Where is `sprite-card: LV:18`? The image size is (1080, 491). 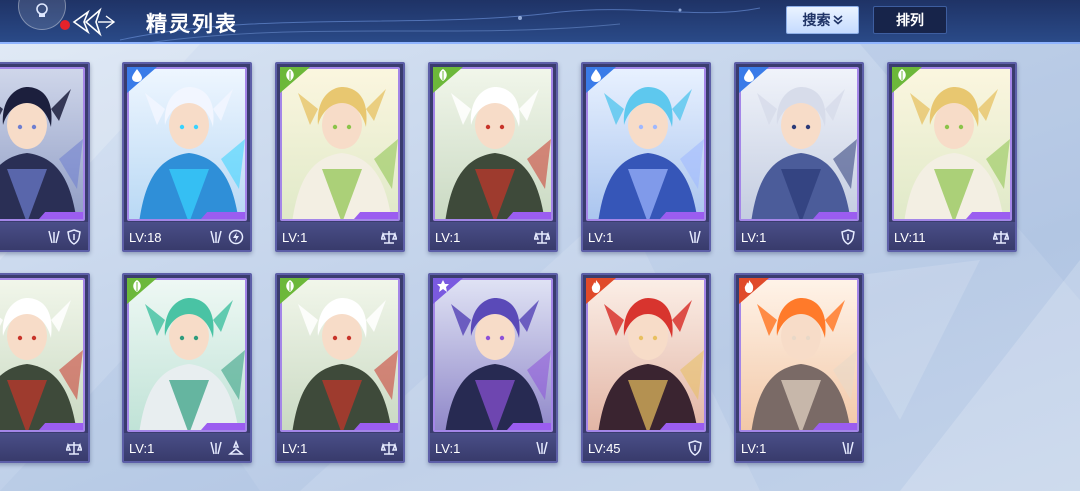 sprite-card: LV:18 is located at coordinates (187, 157).